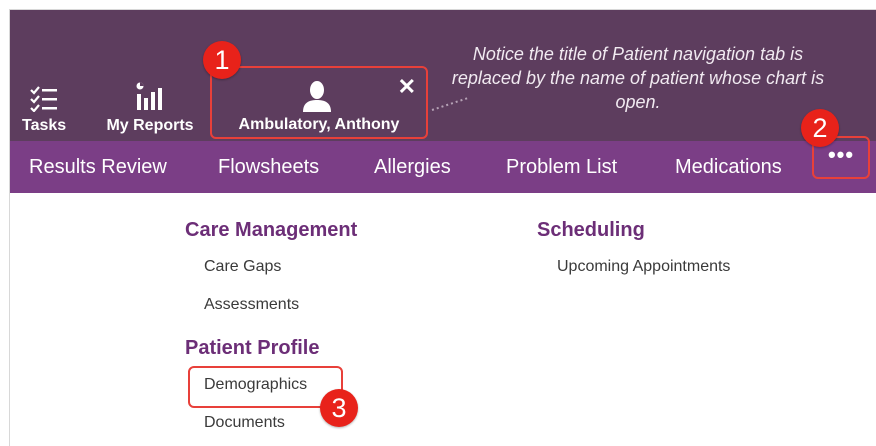 The height and width of the screenshot is (446, 876). Describe the element at coordinates (251, 305) in the screenshot. I see `assessments-link: Assessments` at that location.